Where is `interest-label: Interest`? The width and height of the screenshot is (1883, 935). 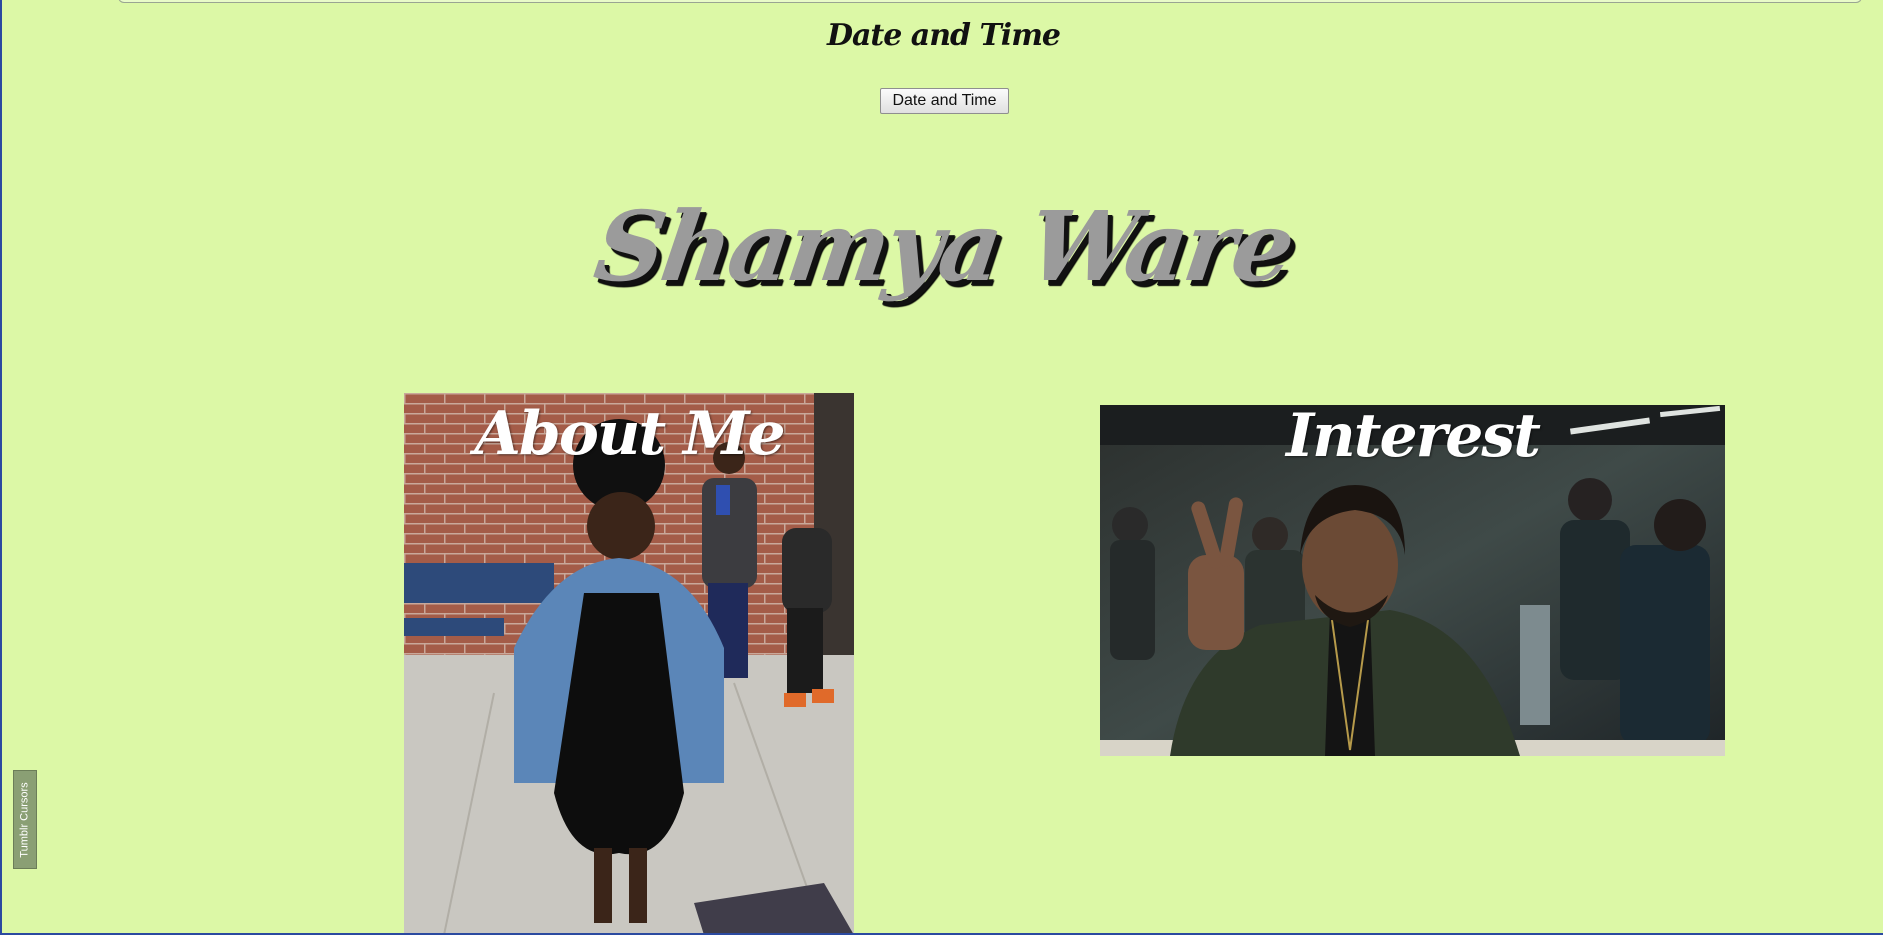
interest-label: Interest is located at coordinates (1413, 438).